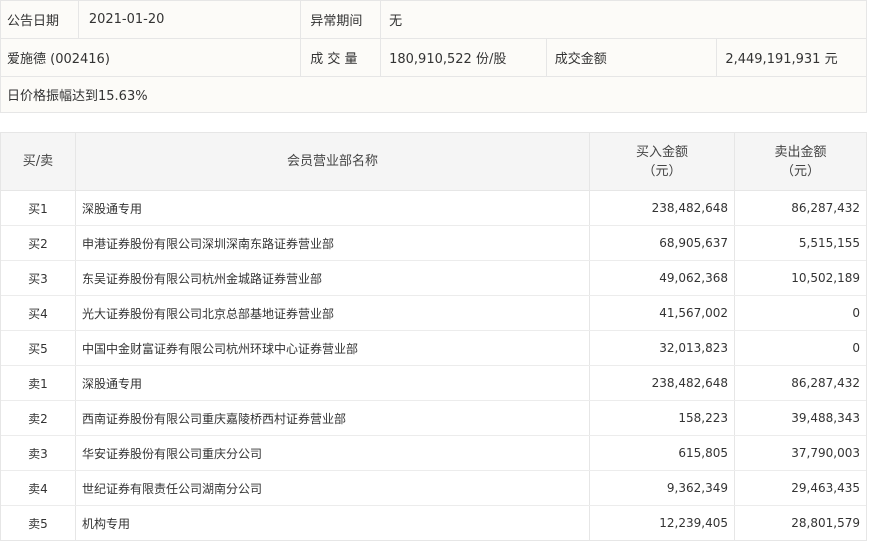 The image size is (869, 541). Describe the element at coordinates (332, 523) in the screenshot. I see `row-branch: 机构专用` at that location.